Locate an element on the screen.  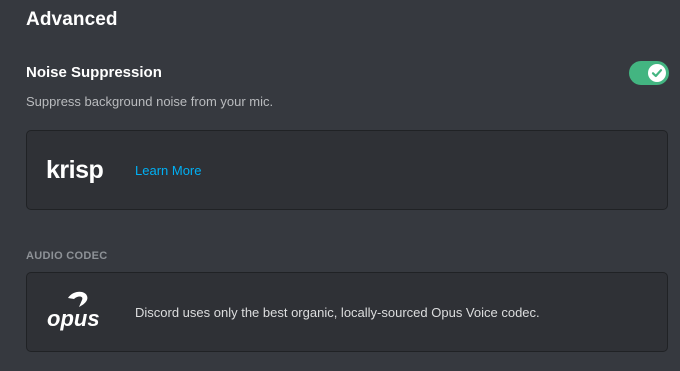
toggle-knob is located at coordinates (657, 73).